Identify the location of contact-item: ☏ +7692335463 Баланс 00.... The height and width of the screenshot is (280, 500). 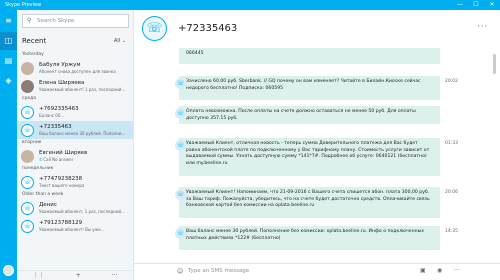
(75, 112).